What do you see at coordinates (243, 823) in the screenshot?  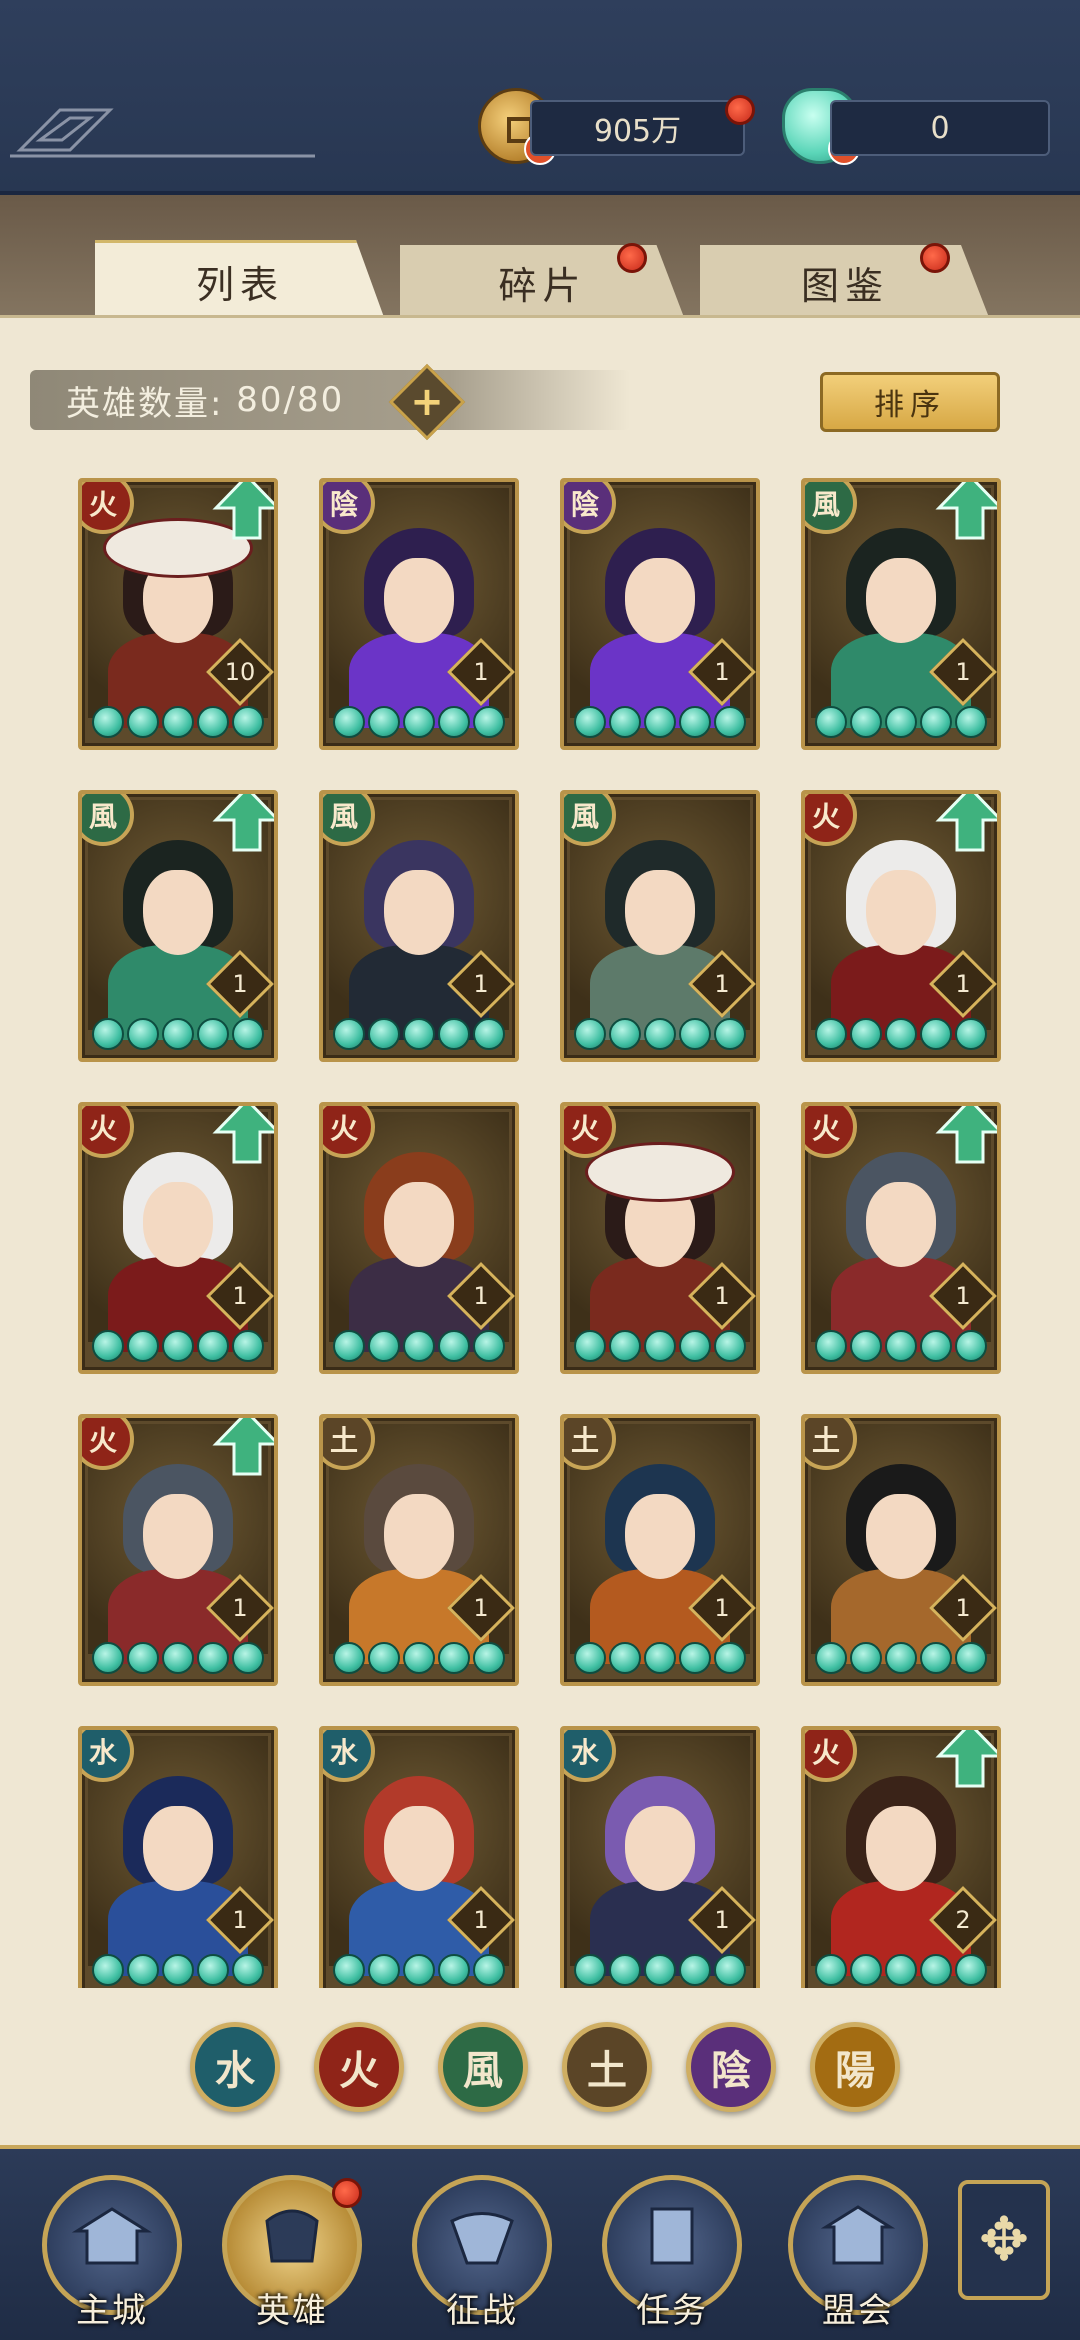 I see `upgrade-arrow-icon` at bounding box center [243, 823].